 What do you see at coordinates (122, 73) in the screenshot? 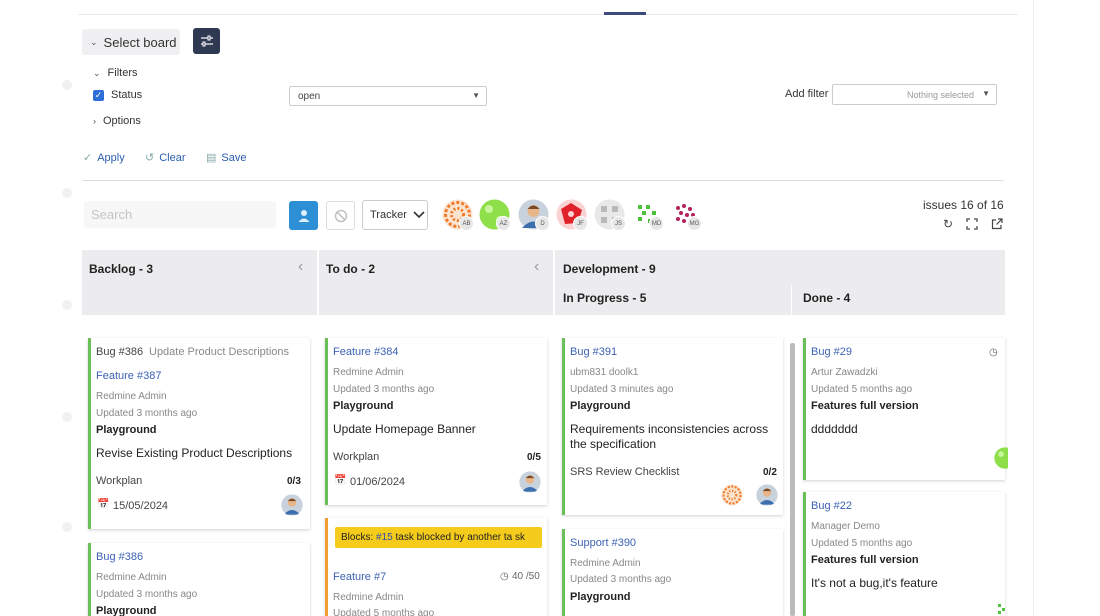
I see `filters-label: Filters` at bounding box center [122, 73].